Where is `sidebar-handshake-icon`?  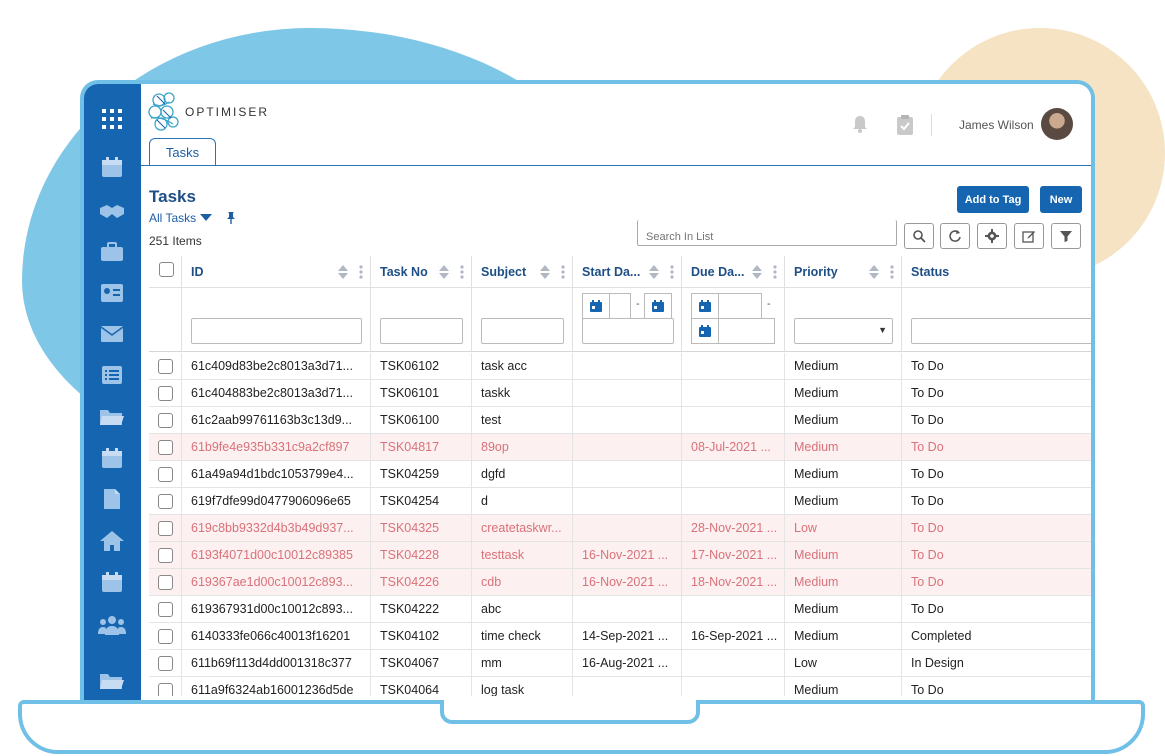 sidebar-handshake-icon is located at coordinates (112, 212).